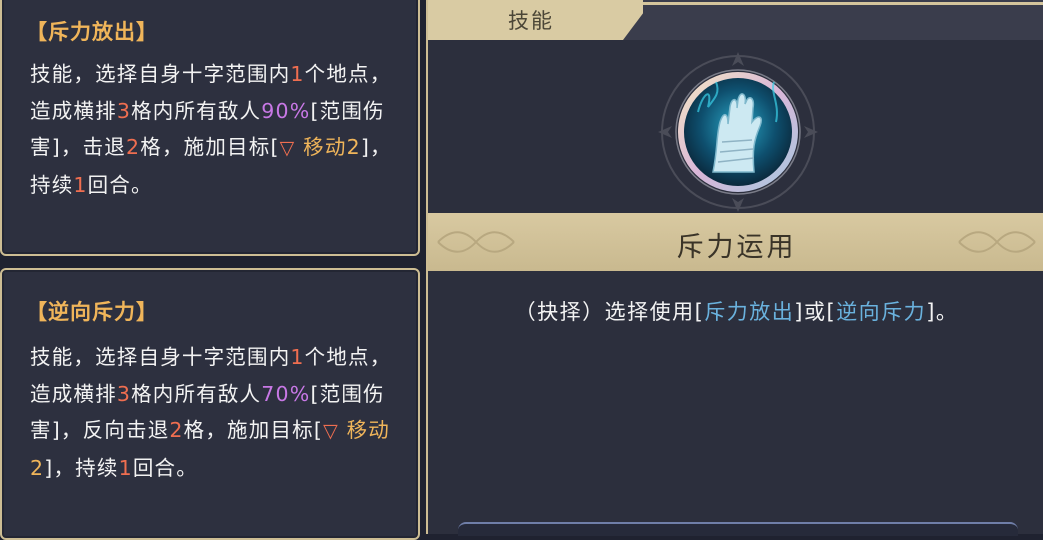  Describe the element at coordinates (92, 312) in the screenshot. I see `tooltip-title: 【逆向斥力】` at that location.